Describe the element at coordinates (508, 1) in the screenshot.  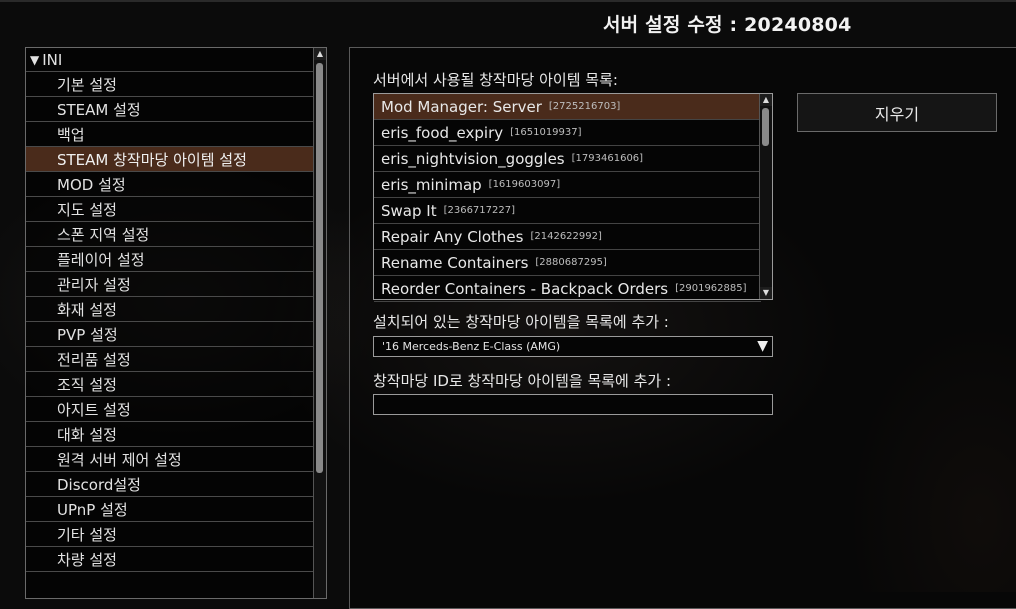
I see `window-top-border` at that location.